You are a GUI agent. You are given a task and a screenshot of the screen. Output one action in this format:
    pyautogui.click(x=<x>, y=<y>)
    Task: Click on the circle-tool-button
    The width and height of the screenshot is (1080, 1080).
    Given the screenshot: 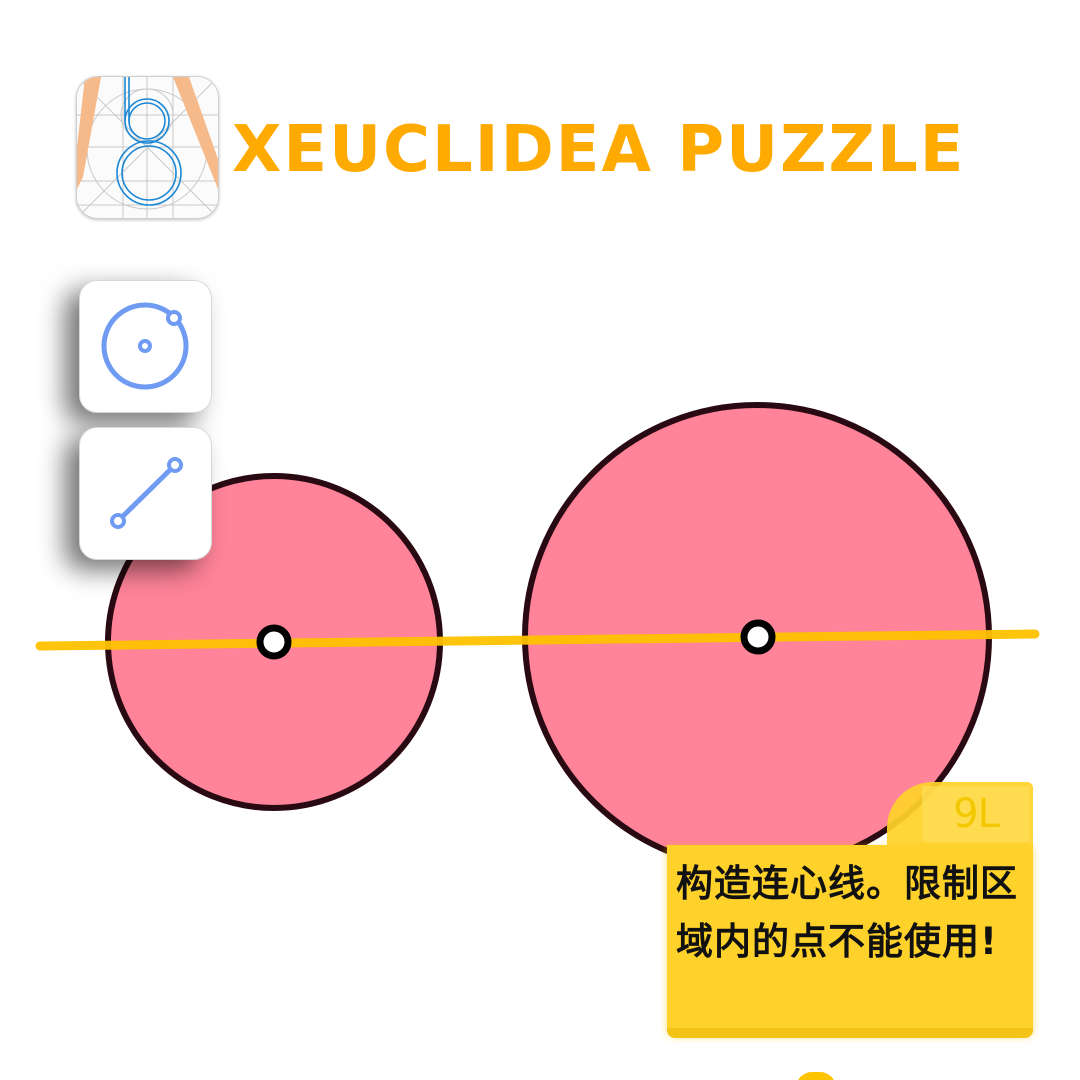 What is the action you would take?
    pyautogui.click(x=145, y=346)
    